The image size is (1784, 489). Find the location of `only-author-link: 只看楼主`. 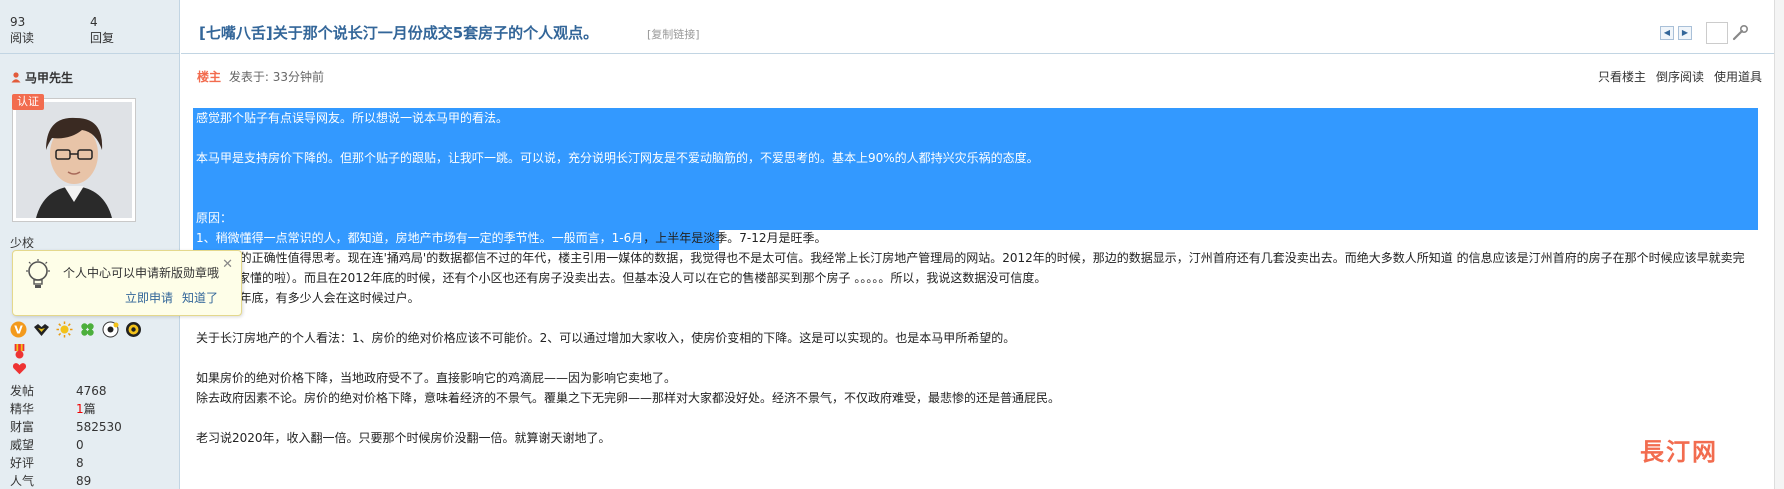

only-author-link: 只看楼主 is located at coordinates (1622, 76).